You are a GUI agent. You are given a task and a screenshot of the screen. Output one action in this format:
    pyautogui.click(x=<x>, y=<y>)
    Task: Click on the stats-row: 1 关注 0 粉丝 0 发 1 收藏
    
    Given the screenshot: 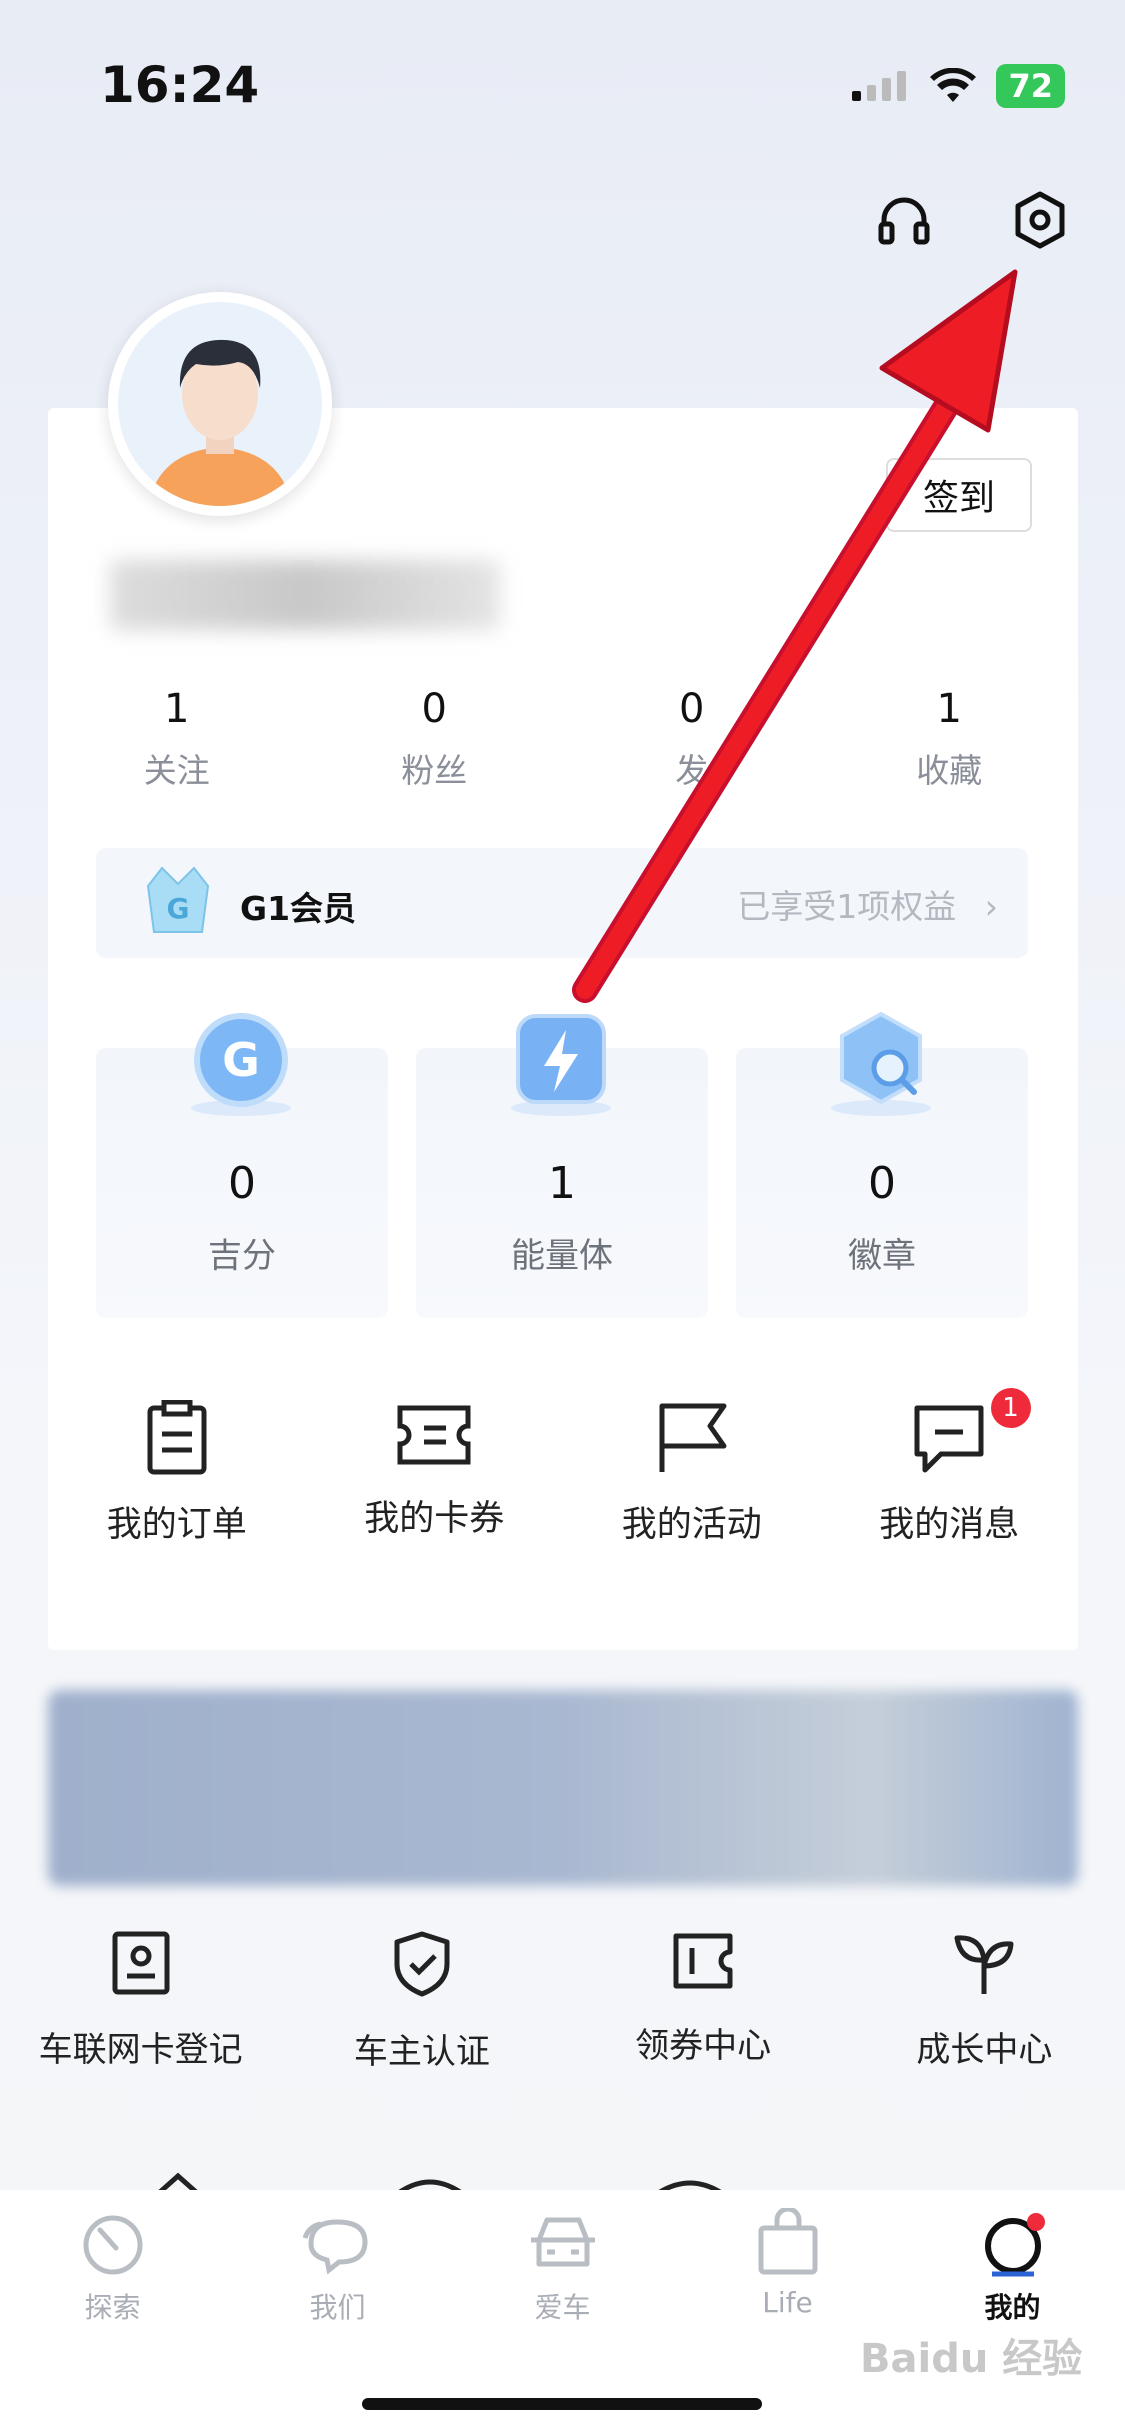 What is the action you would take?
    pyautogui.click(x=563, y=739)
    